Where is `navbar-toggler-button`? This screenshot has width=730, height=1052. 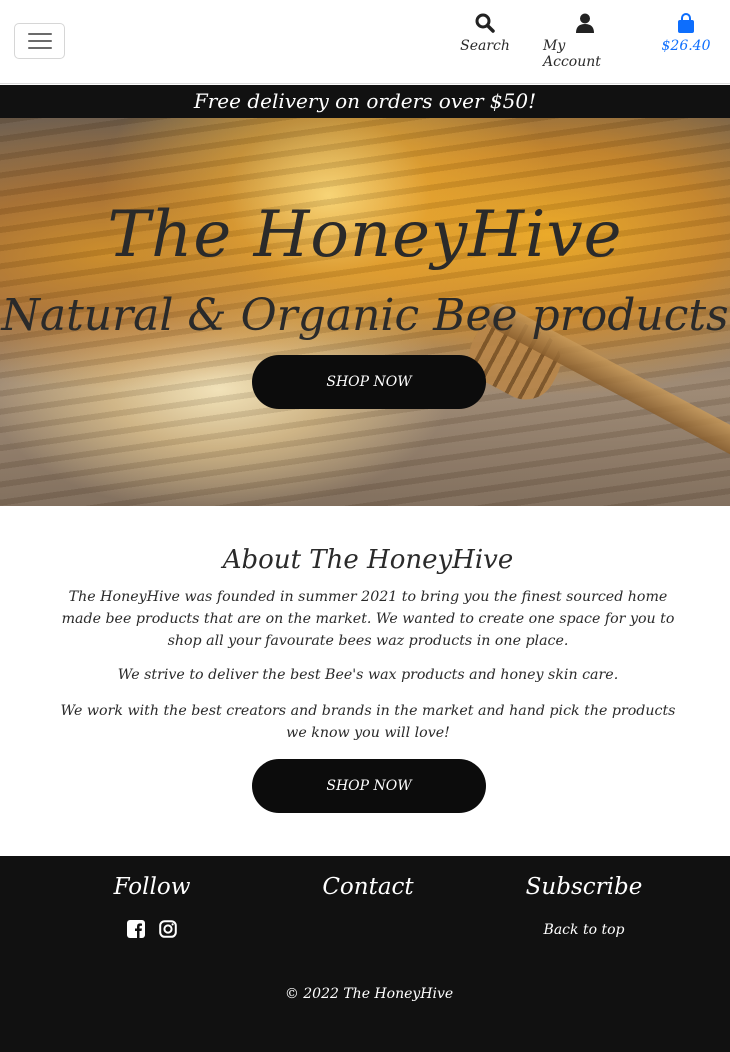 navbar-toggler-button is located at coordinates (39, 41).